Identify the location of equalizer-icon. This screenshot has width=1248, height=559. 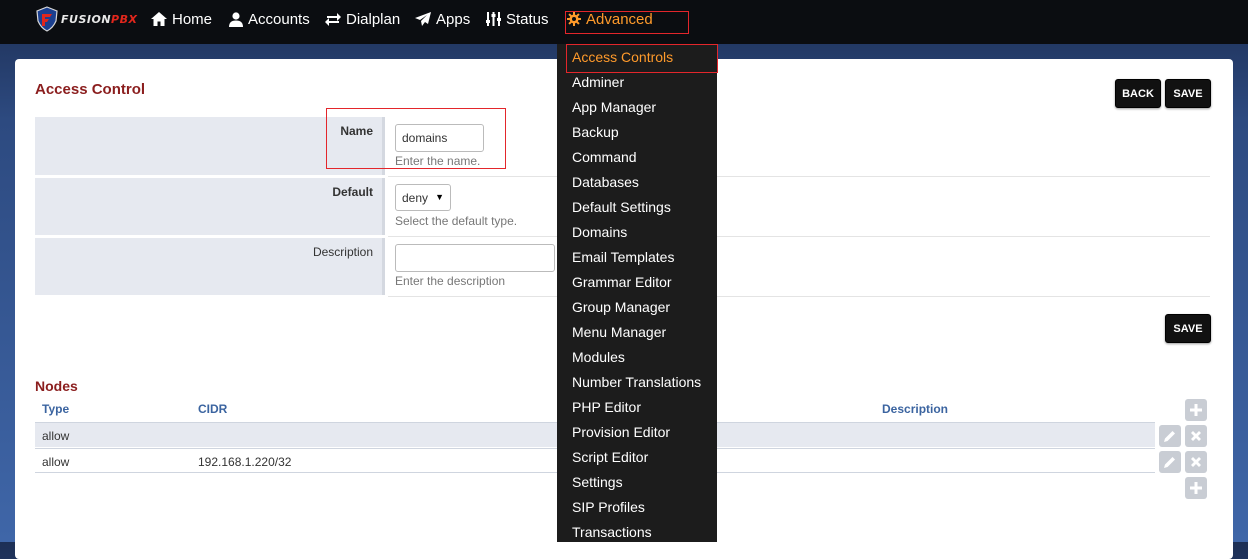
(493, 19).